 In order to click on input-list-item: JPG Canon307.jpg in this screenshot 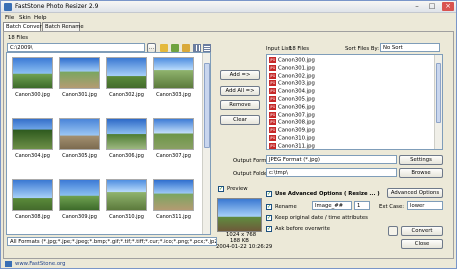, I will do `click(292, 115)`.